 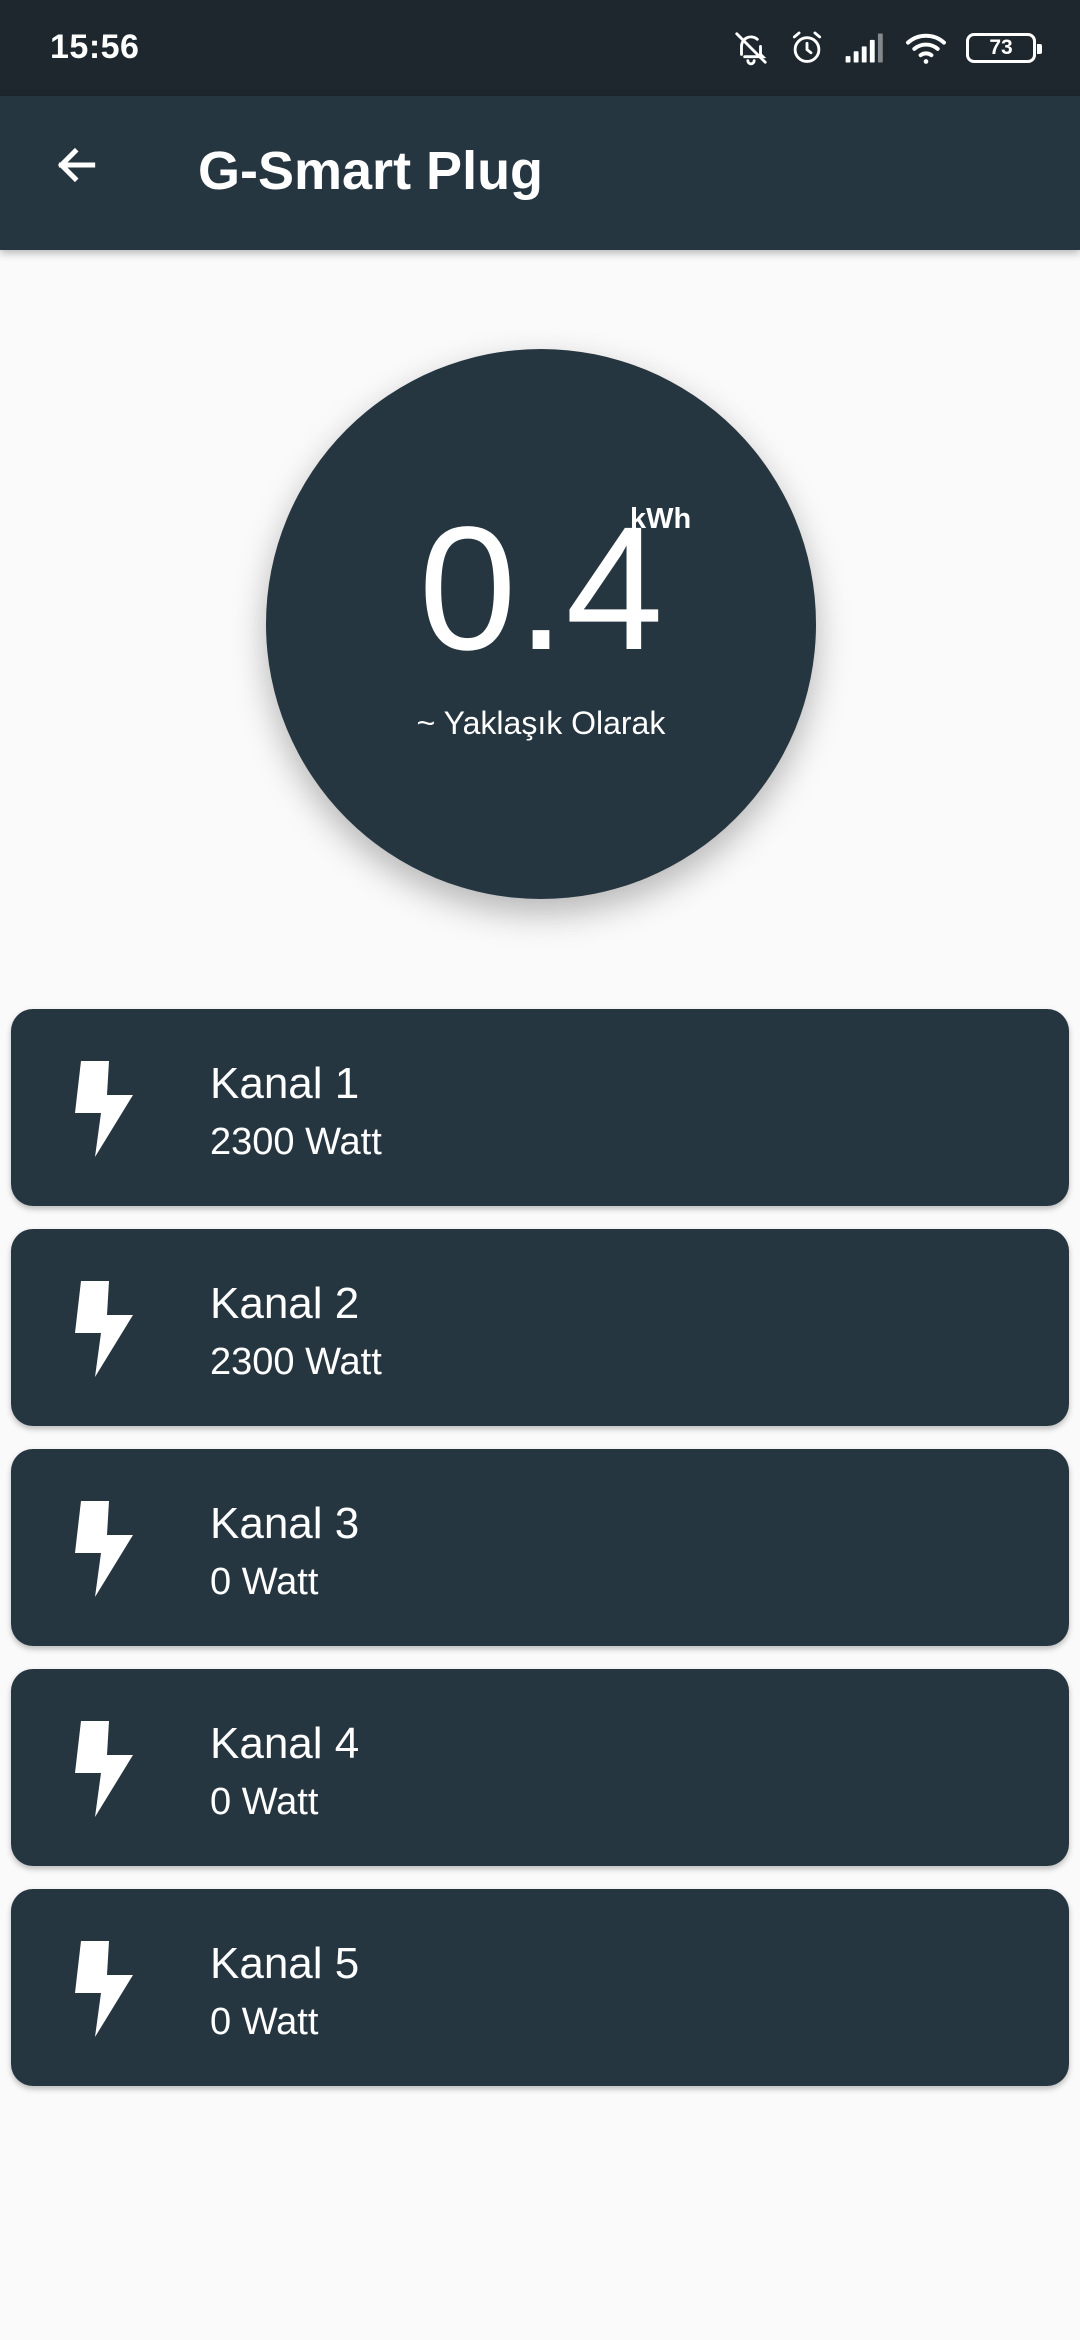 I want to click on page-title: G-Smart Plug, so click(x=371, y=171).